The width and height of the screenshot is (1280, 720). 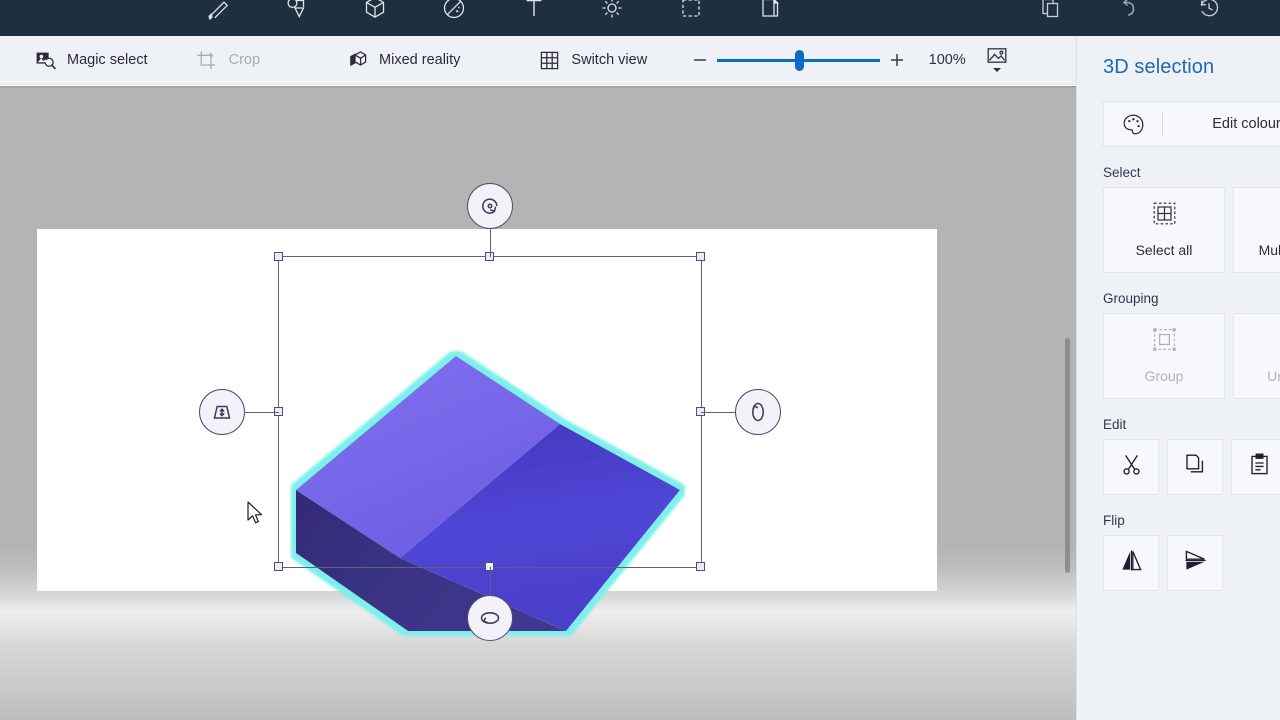 I want to click on switch-view-icon, so click(x=549, y=60).